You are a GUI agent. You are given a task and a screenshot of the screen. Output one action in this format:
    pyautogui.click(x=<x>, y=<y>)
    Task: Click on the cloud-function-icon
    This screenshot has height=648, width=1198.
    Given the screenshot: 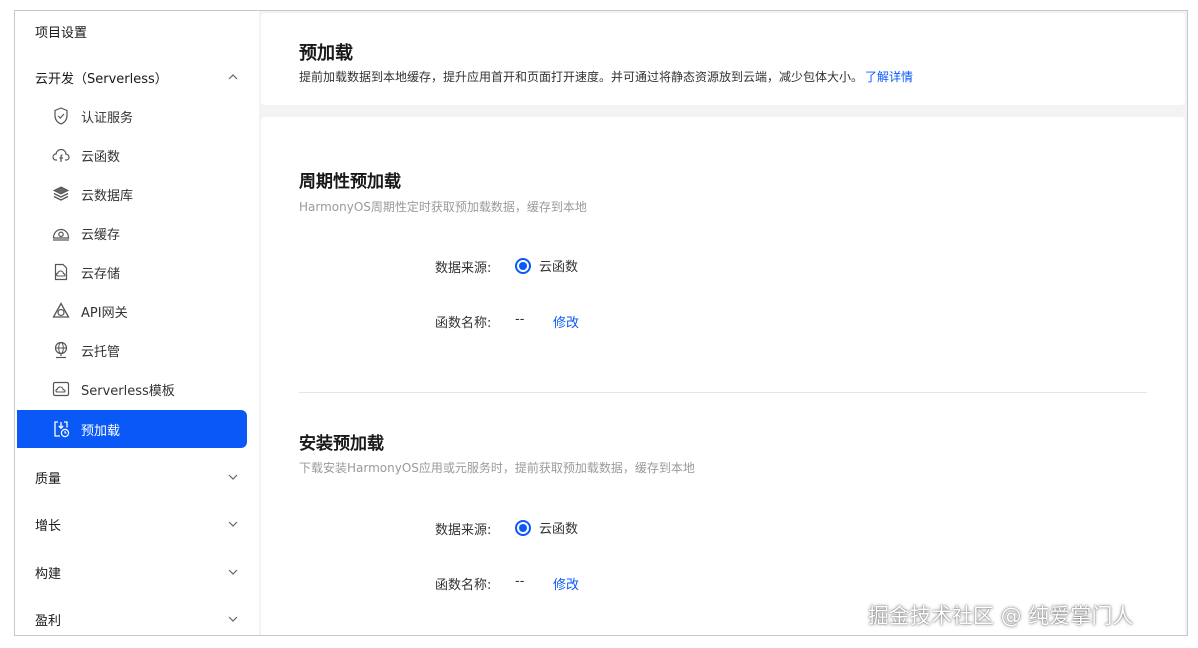 What is the action you would take?
    pyautogui.click(x=61, y=155)
    